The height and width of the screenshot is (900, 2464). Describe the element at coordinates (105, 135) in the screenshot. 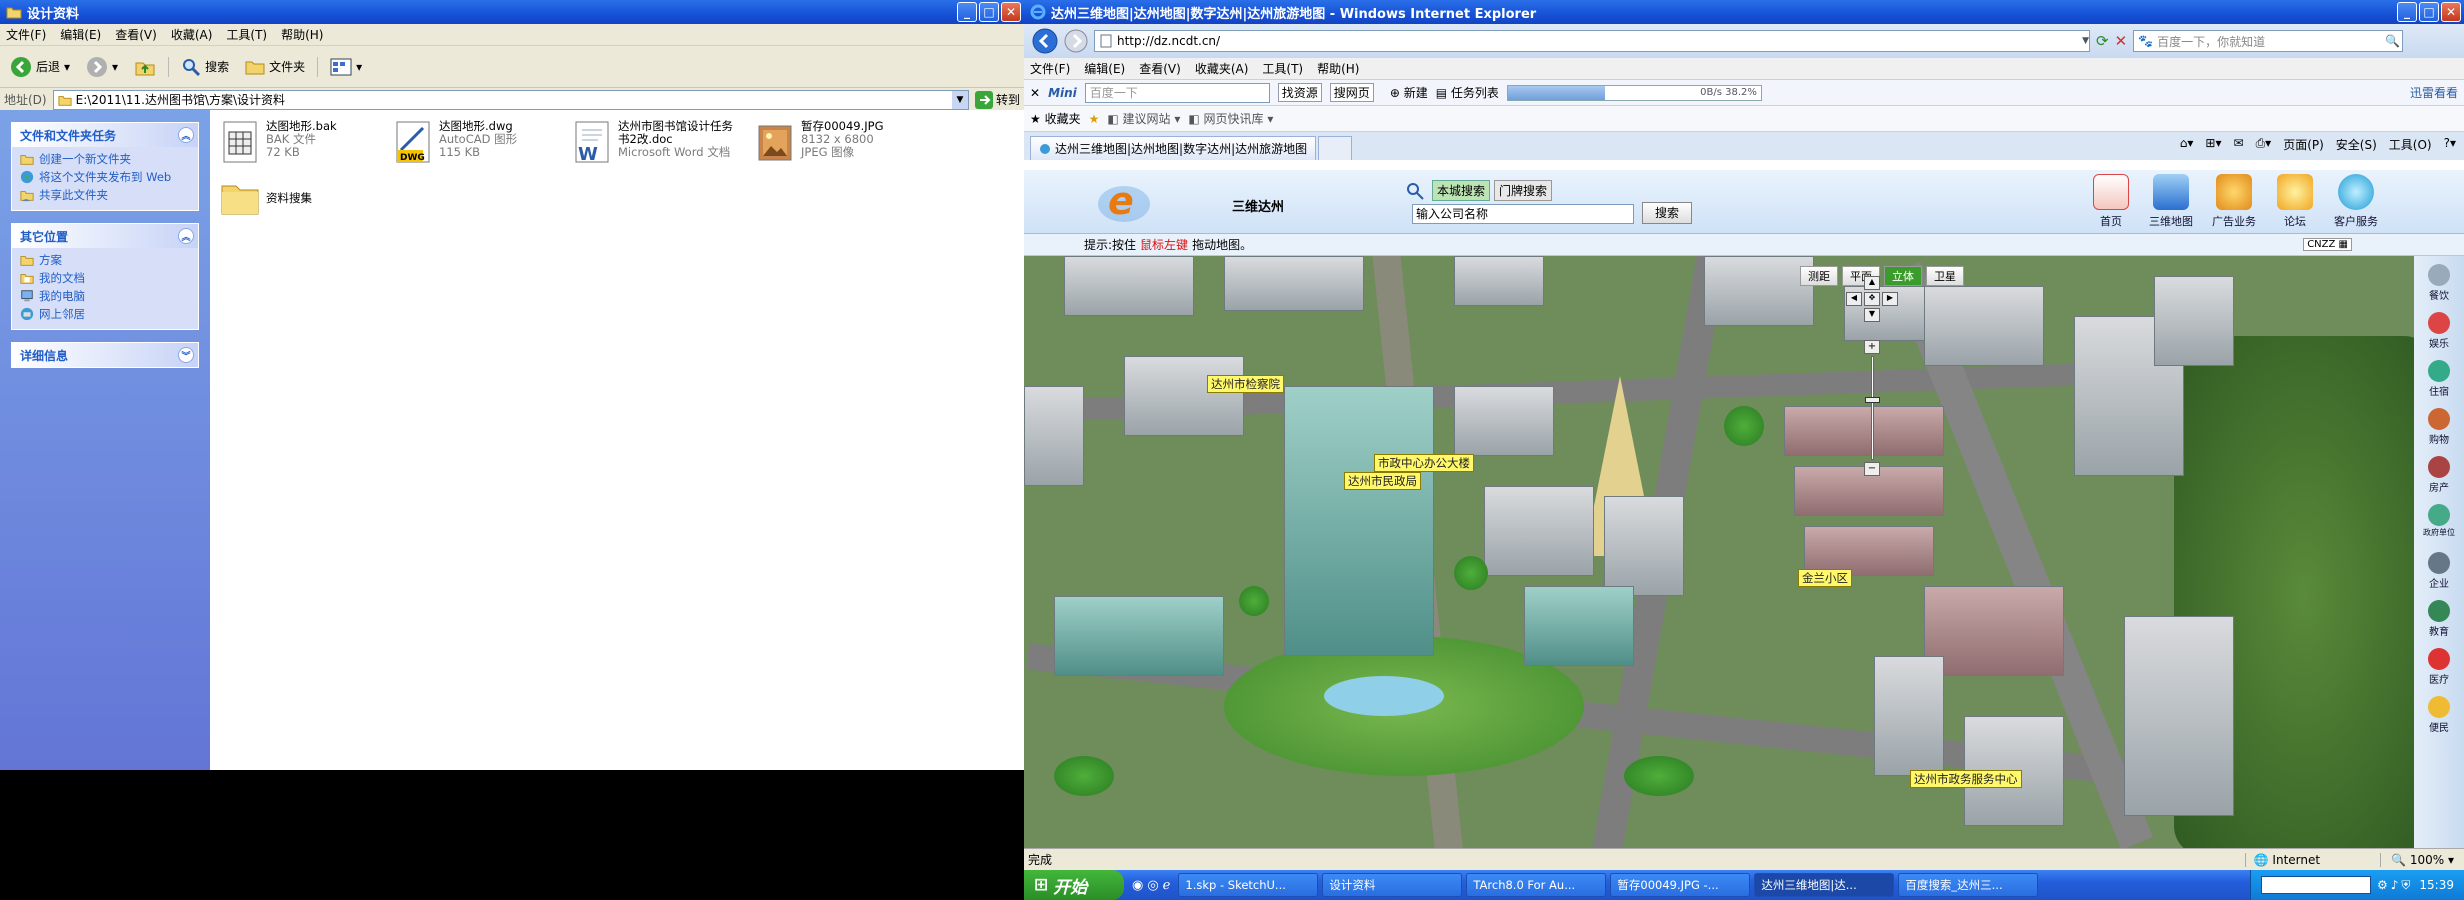

I see `file-tasks-header: 文件和文件夹任务 ︽` at that location.